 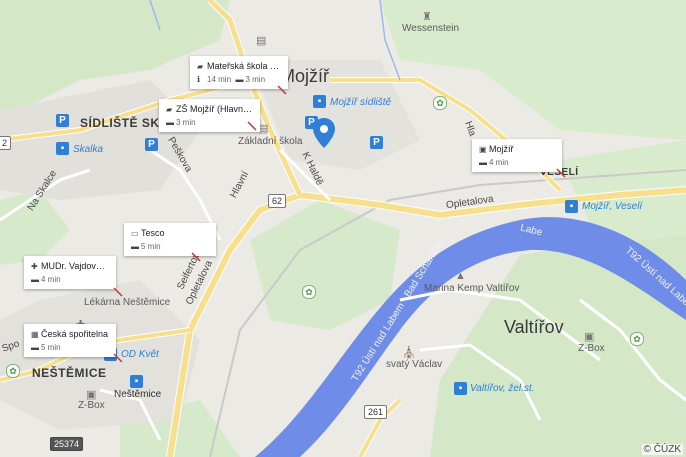 I want to click on poi-card: ▭ Tesco ▬ 5 min, so click(x=170, y=239).